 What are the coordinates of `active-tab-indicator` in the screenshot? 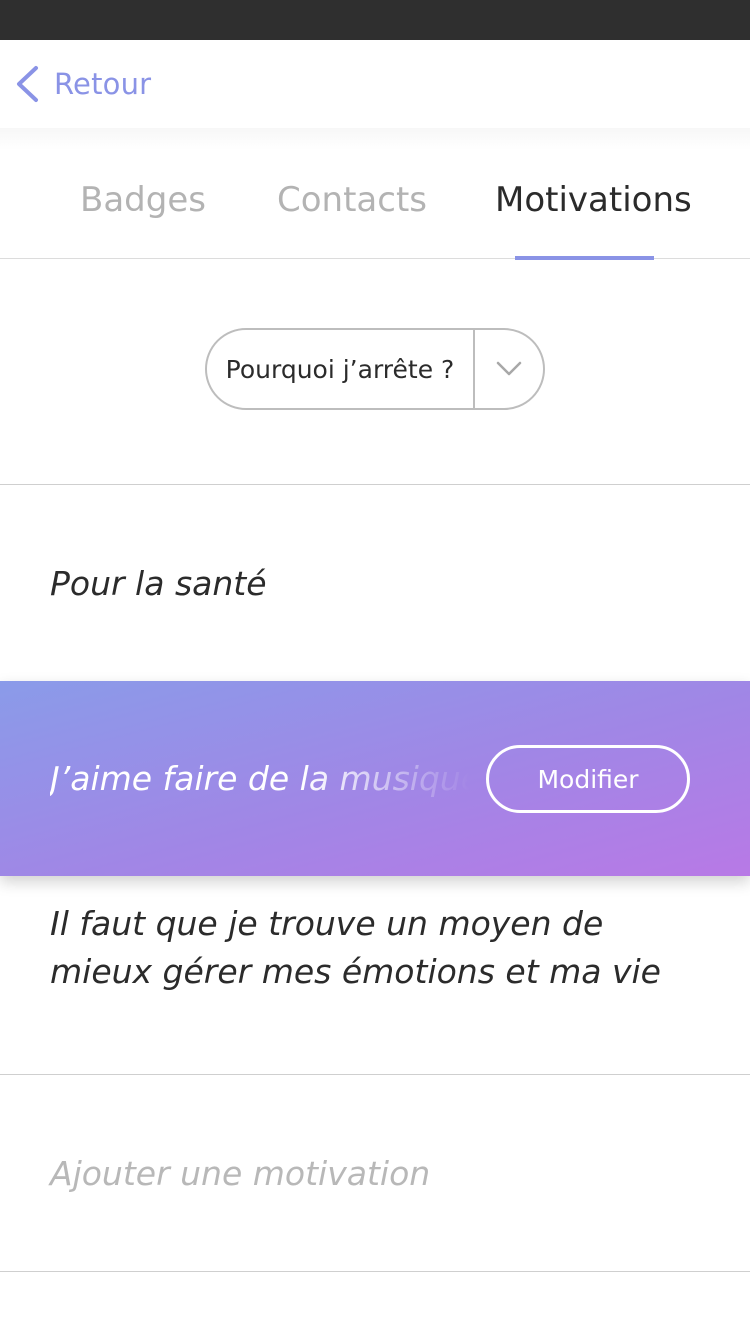 It's located at (584, 258).